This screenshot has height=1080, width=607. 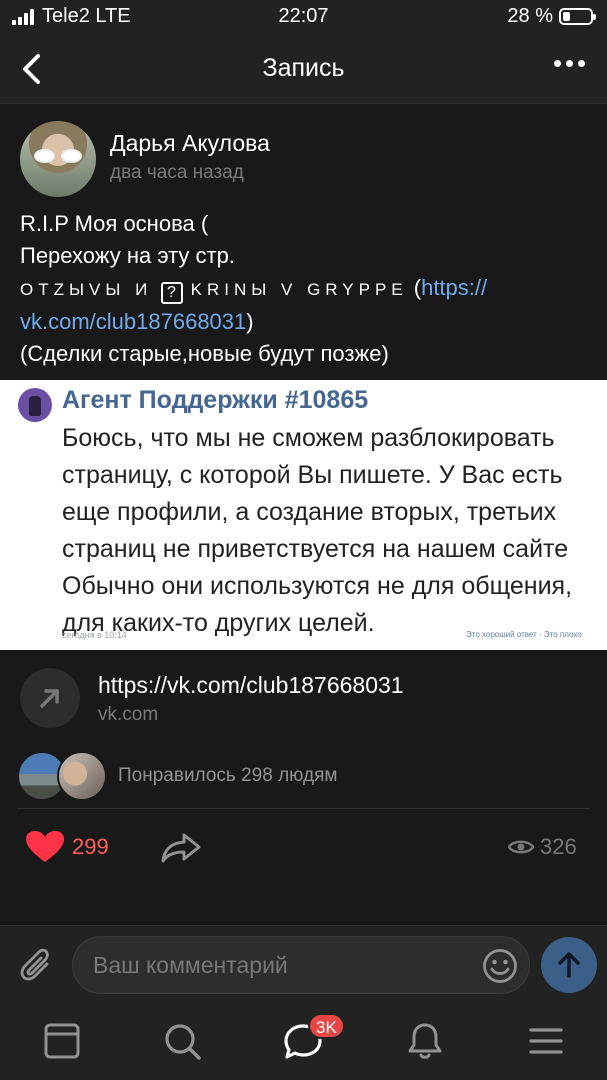 I want to click on battery-percent: 28 %, so click(x=530, y=16).